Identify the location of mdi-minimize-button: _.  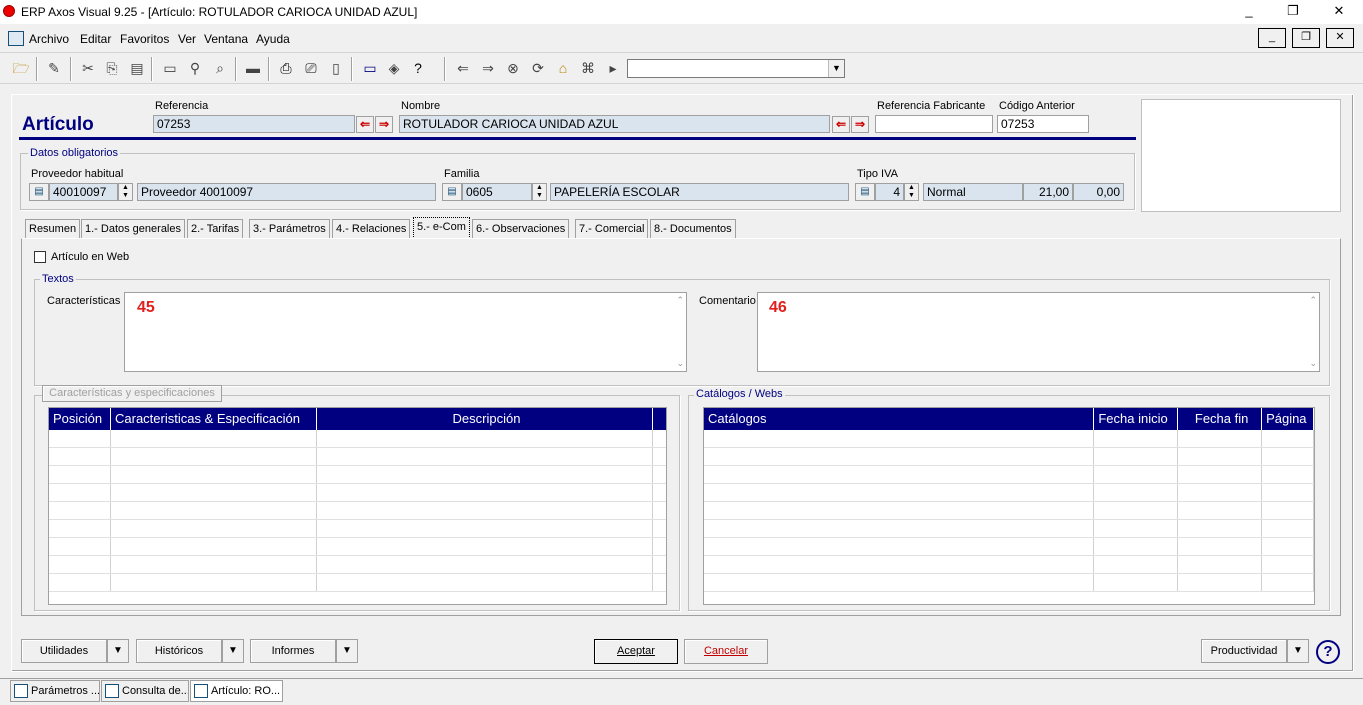
(1272, 38).